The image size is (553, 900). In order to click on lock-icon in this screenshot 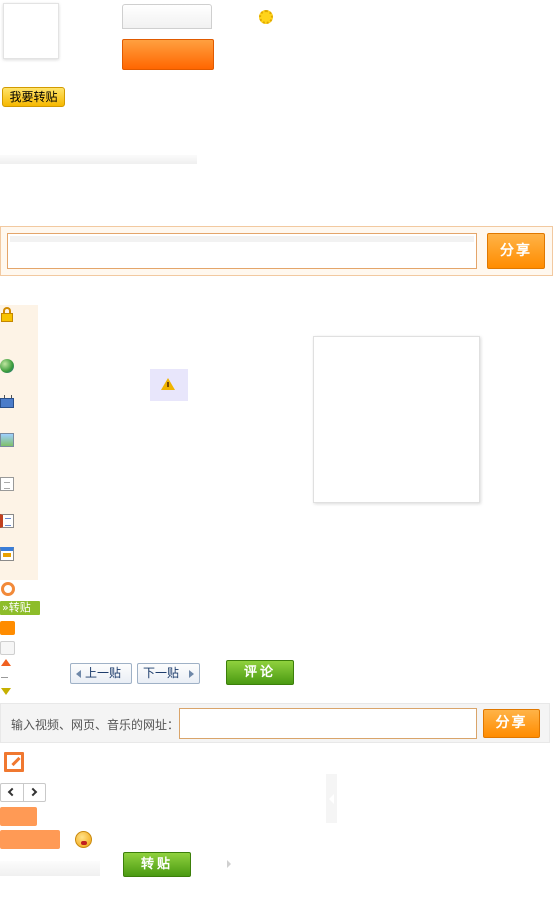, I will do `click(7, 314)`.